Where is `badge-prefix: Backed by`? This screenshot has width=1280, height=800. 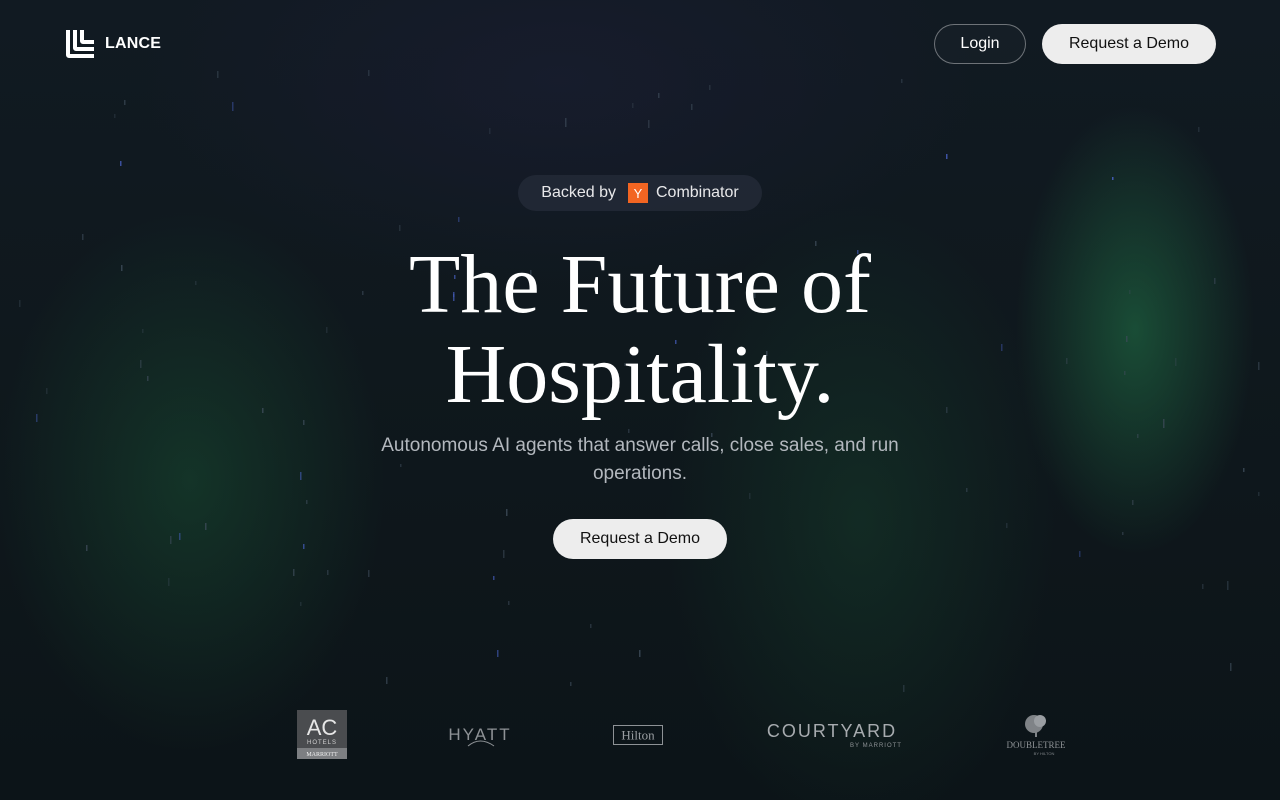
badge-prefix: Backed by is located at coordinates (578, 192).